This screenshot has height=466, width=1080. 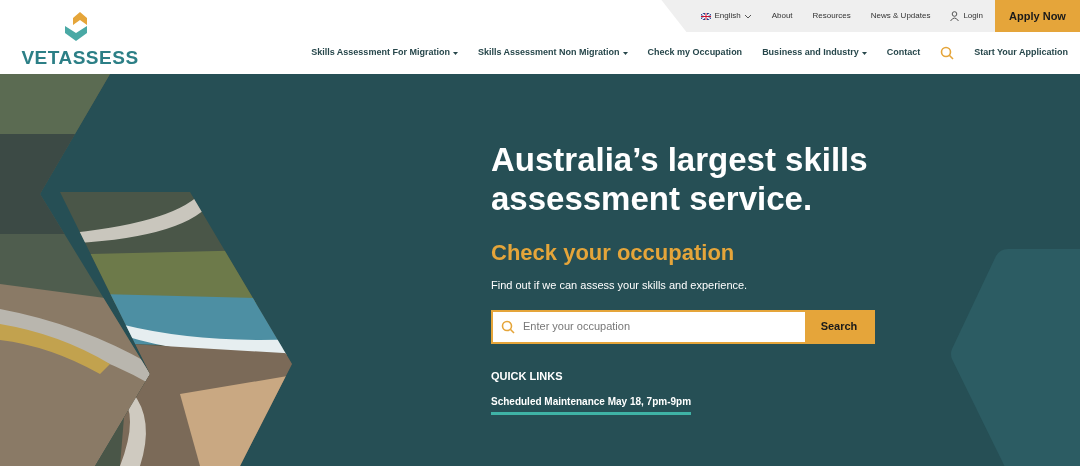 What do you see at coordinates (955, 16) in the screenshot?
I see `user-icon` at bounding box center [955, 16].